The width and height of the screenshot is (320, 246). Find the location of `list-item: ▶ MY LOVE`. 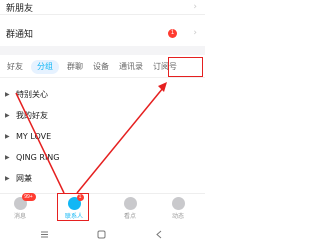

list-item: ▶ MY LOVE is located at coordinates (102, 136).